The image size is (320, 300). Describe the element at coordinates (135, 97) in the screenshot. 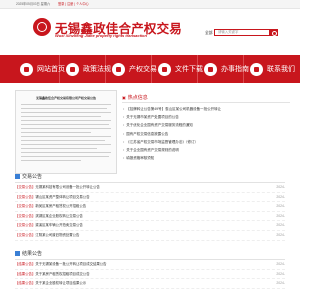

I see `hot-news-title: 热点信息` at that location.